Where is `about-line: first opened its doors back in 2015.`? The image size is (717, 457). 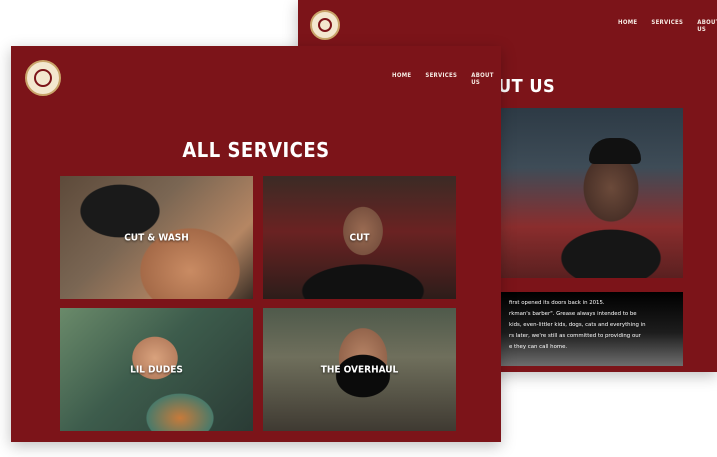 about-line: first opened its doors back in 2015. is located at coordinates (557, 303).